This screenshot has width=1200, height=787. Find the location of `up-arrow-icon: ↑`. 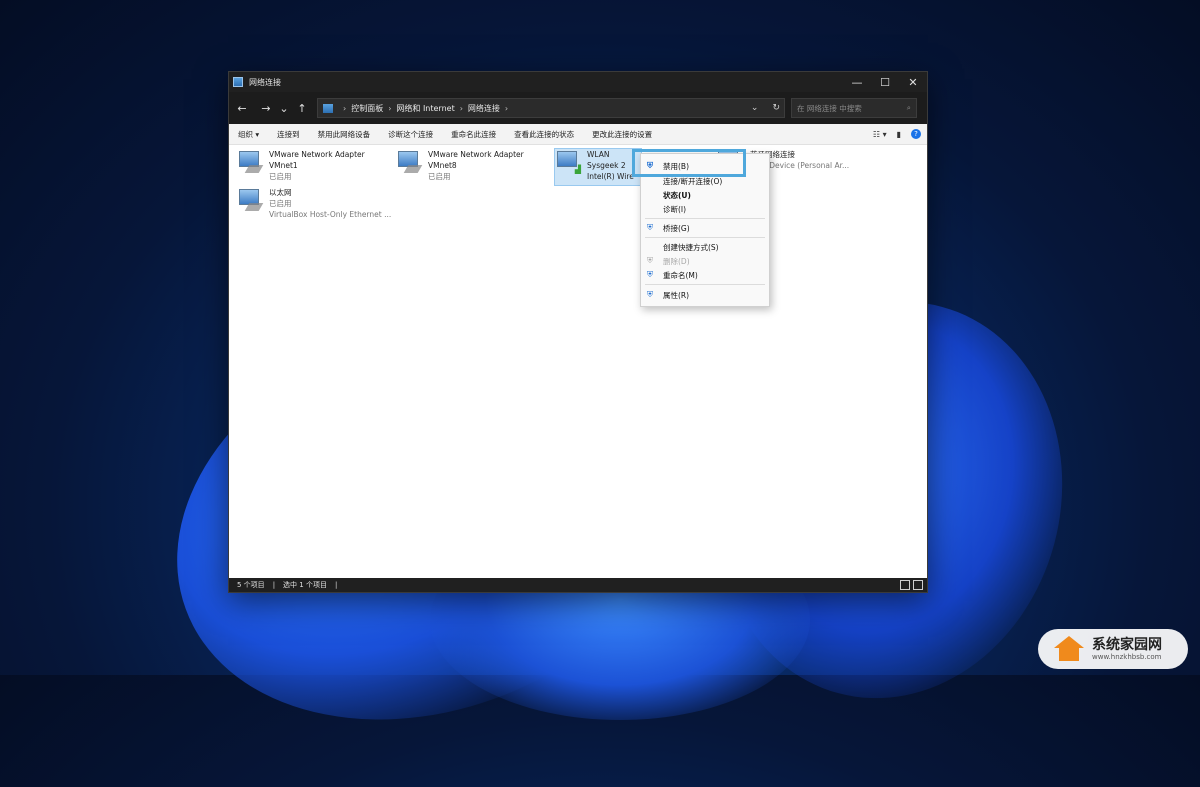

up-arrow-icon: ↑ is located at coordinates (302, 108).